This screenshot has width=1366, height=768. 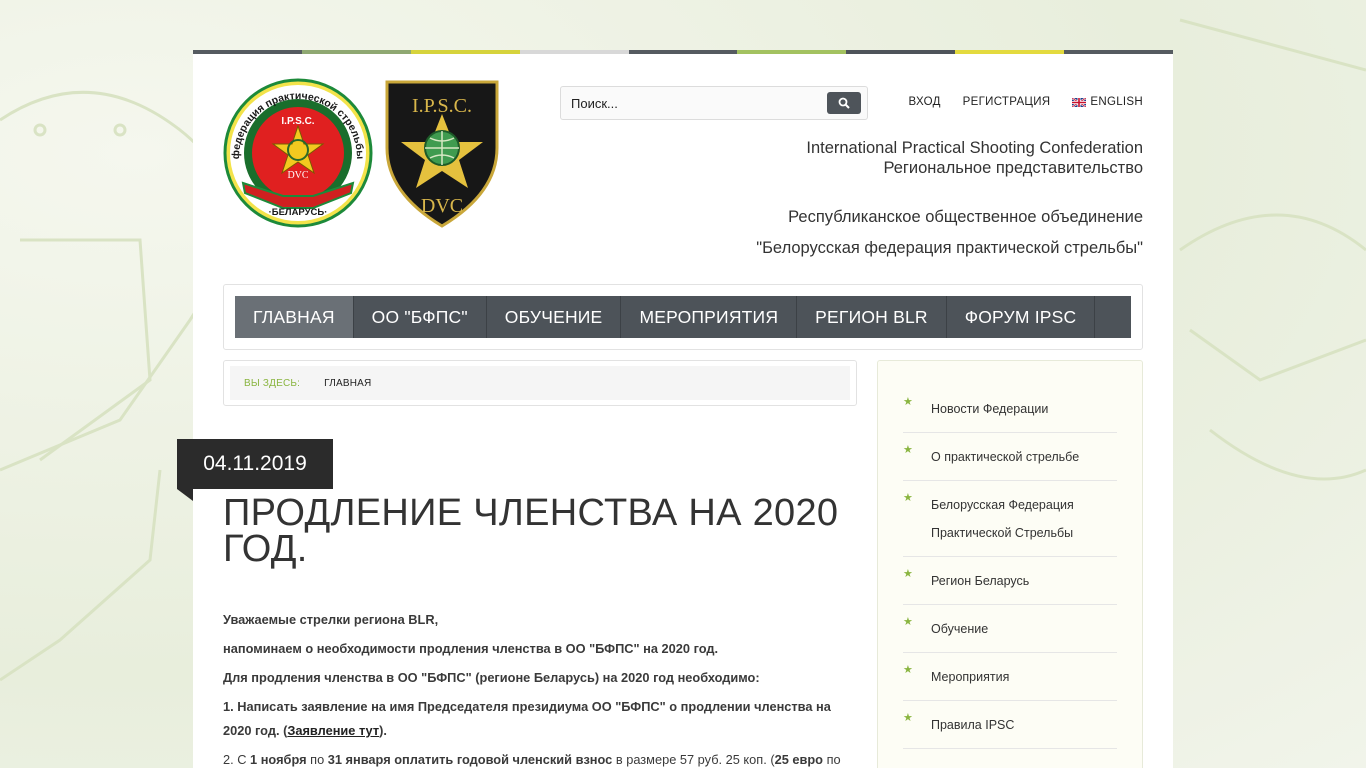 I want to click on tagline-line-2: Региональное представительство, so click(x=1013, y=168).